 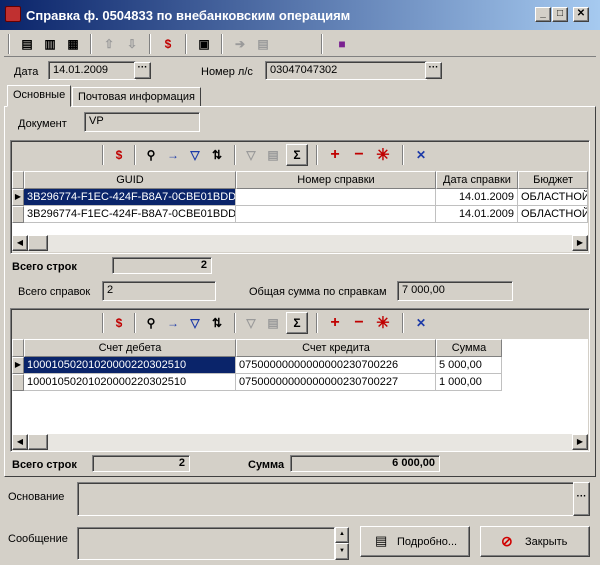 I want to click on document-label: Документ, so click(x=42, y=124).